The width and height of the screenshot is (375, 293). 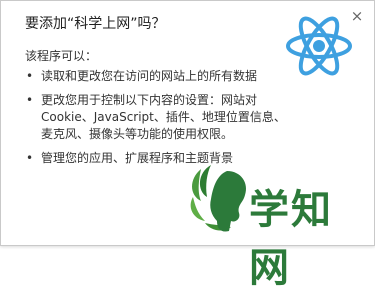 I want to click on dialog-title: 要添加“科学上网”吗？, so click(x=95, y=24).